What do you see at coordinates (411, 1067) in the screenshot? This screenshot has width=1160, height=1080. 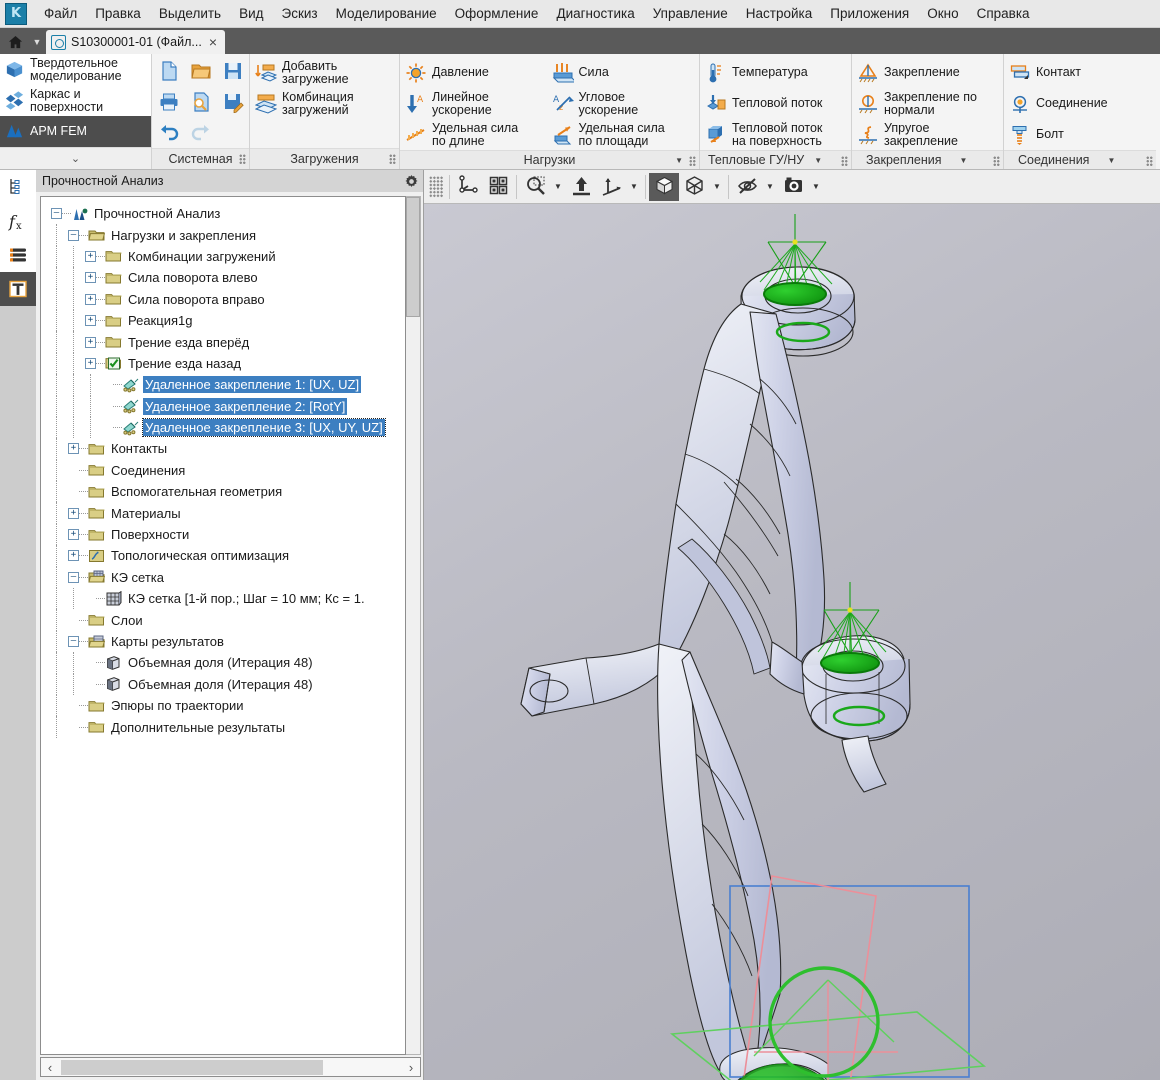 I see `scroll-right-arrow-icon: ›` at bounding box center [411, 1067].